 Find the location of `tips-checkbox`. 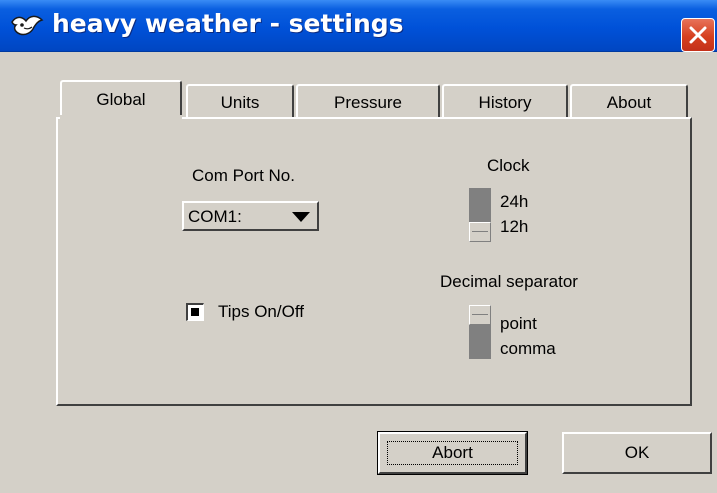

tips-checkbox is located at coordinates (195, 312).